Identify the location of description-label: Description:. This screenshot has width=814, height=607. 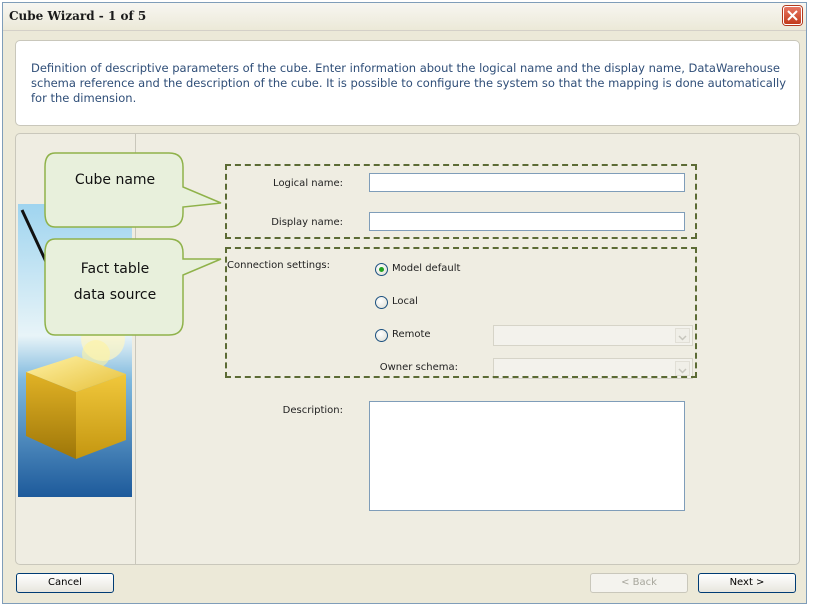
(312, 410).